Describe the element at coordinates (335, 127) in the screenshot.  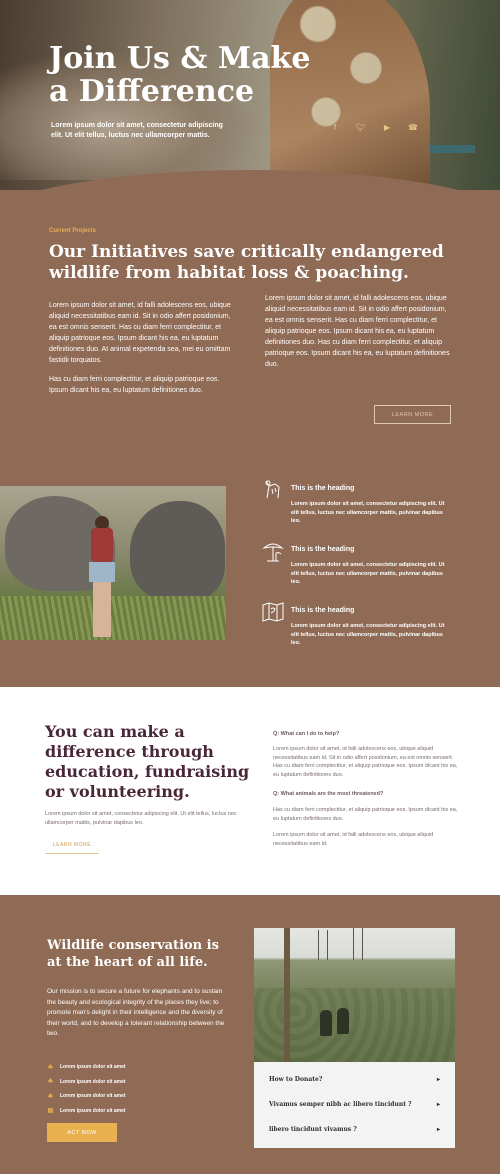
I see `facebook-icon: f` at that location.